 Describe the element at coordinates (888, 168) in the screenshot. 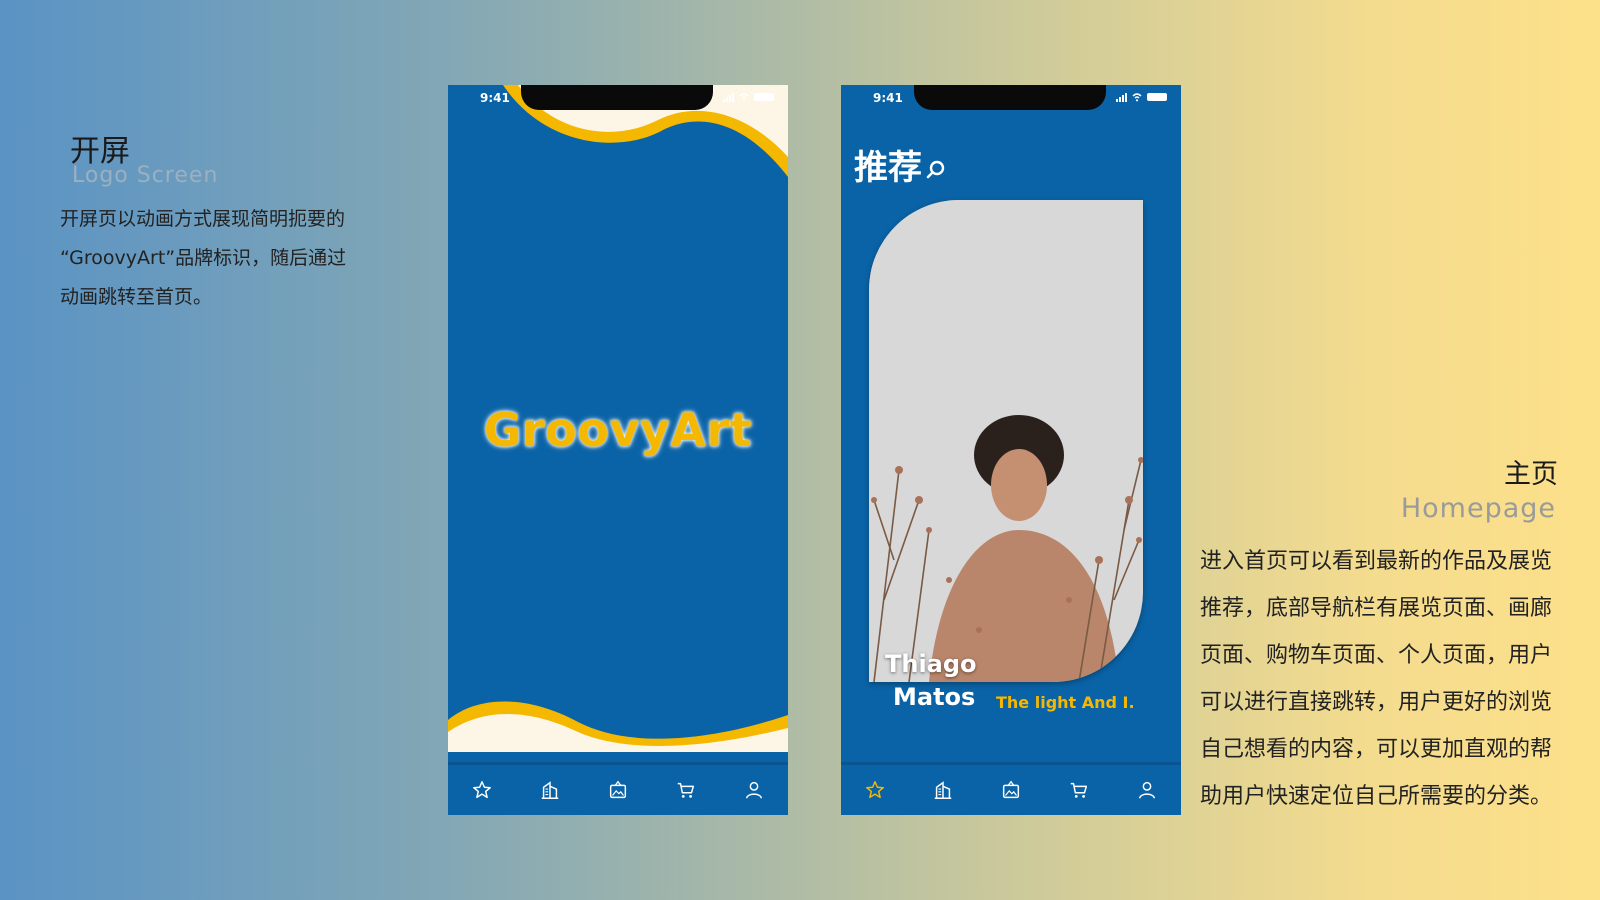

I see `page-title-text: 推荐` at that location.